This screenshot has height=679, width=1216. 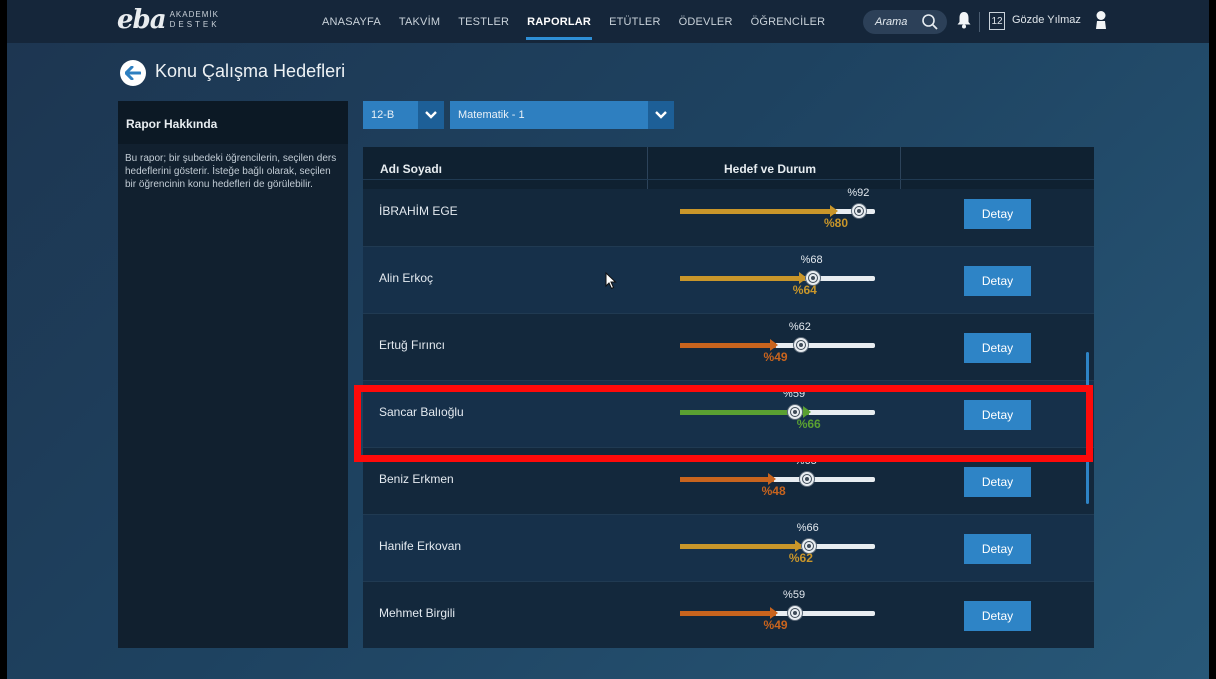 I want to click on user-badge: 12, so click(x=997, y=21).